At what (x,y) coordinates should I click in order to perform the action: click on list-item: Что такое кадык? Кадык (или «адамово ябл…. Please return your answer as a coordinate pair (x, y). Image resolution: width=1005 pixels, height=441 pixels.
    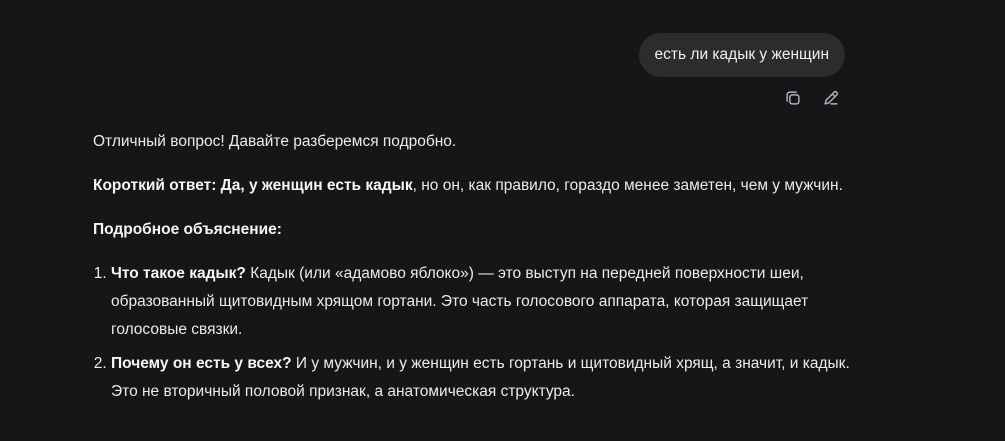
    Looking at the image, I should click on (482, 302).